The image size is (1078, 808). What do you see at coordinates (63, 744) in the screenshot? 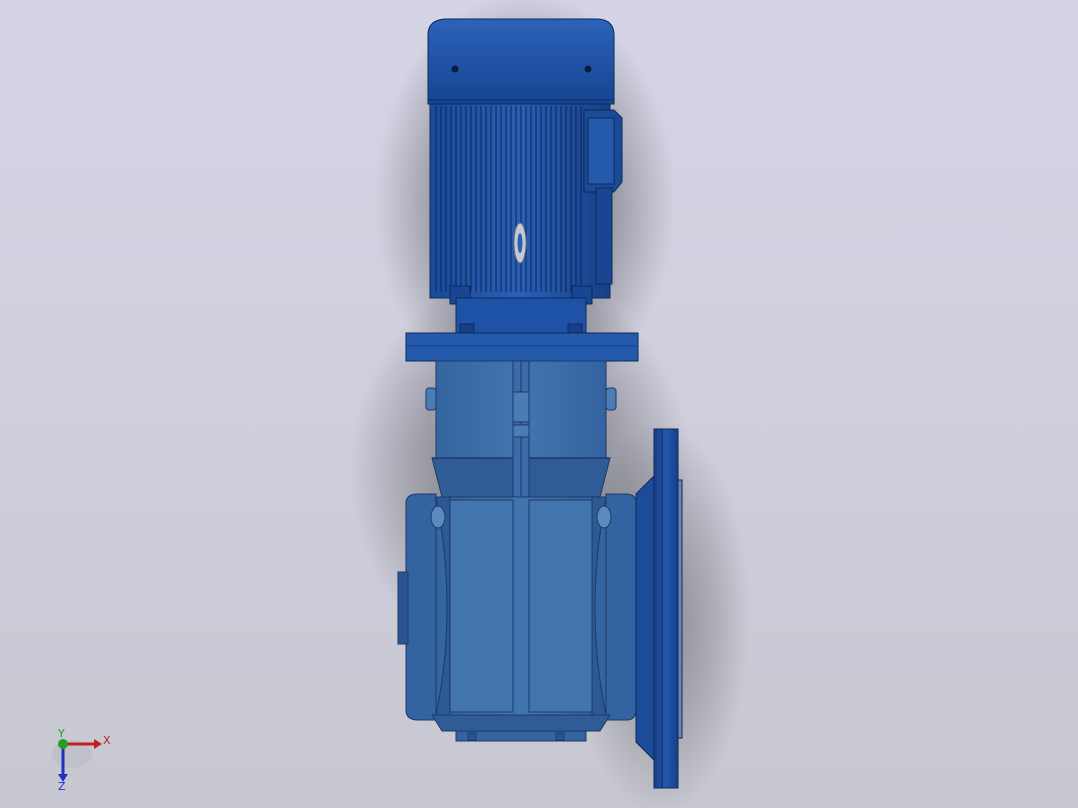
I see `y-axis-marker` at bounding box center [63, 744].